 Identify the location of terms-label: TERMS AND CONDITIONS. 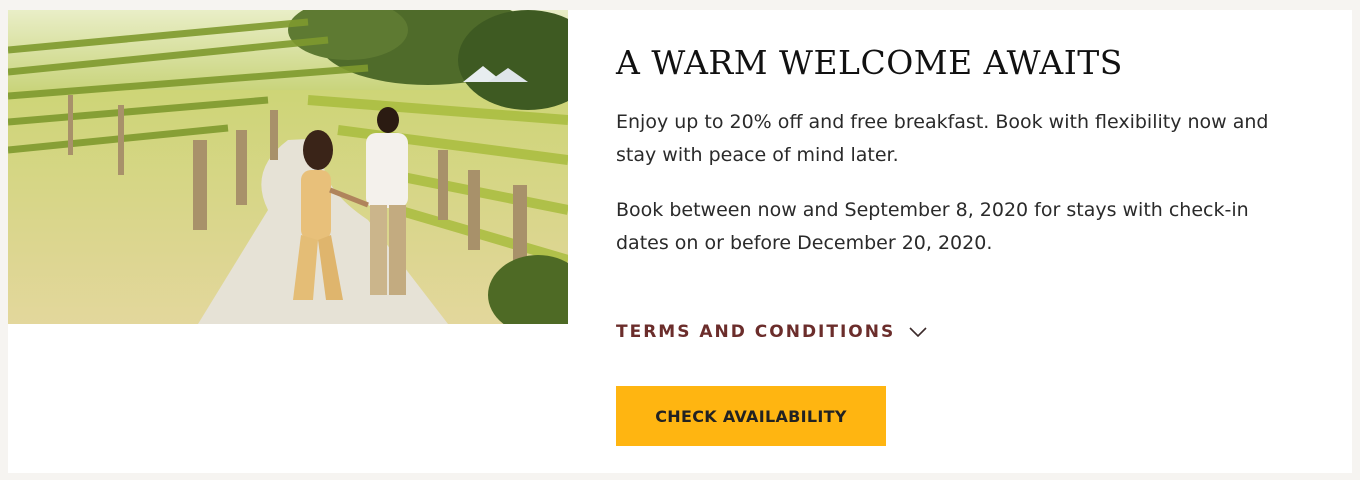
(756, 332).